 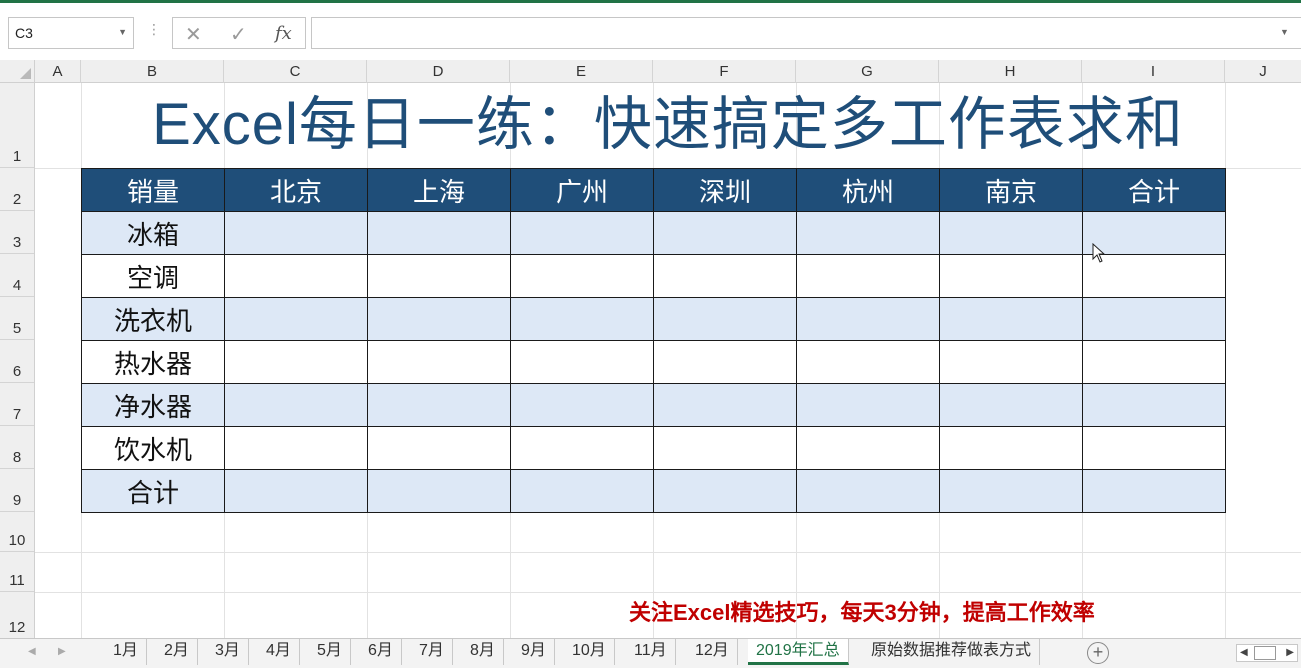 I want to click on row-header-6: 6, so click(x=17, y=361).